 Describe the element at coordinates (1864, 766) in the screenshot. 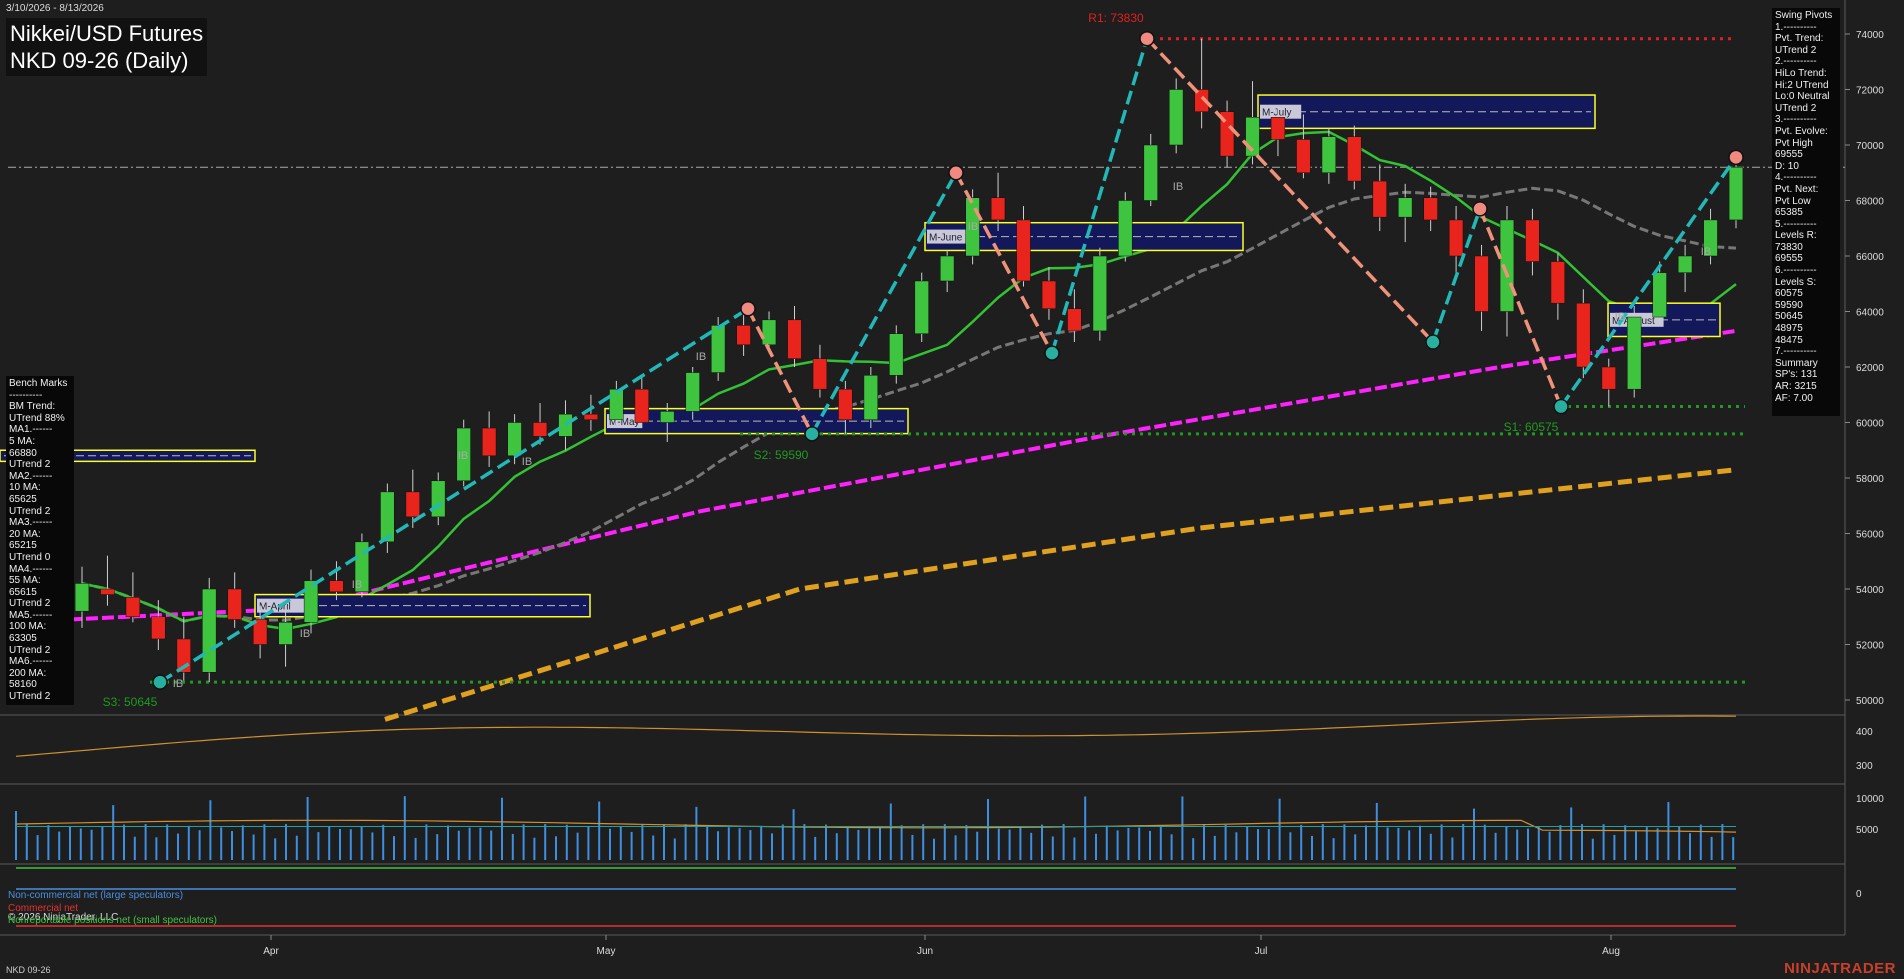

I see `sub1-tick-label: 300` at that location.